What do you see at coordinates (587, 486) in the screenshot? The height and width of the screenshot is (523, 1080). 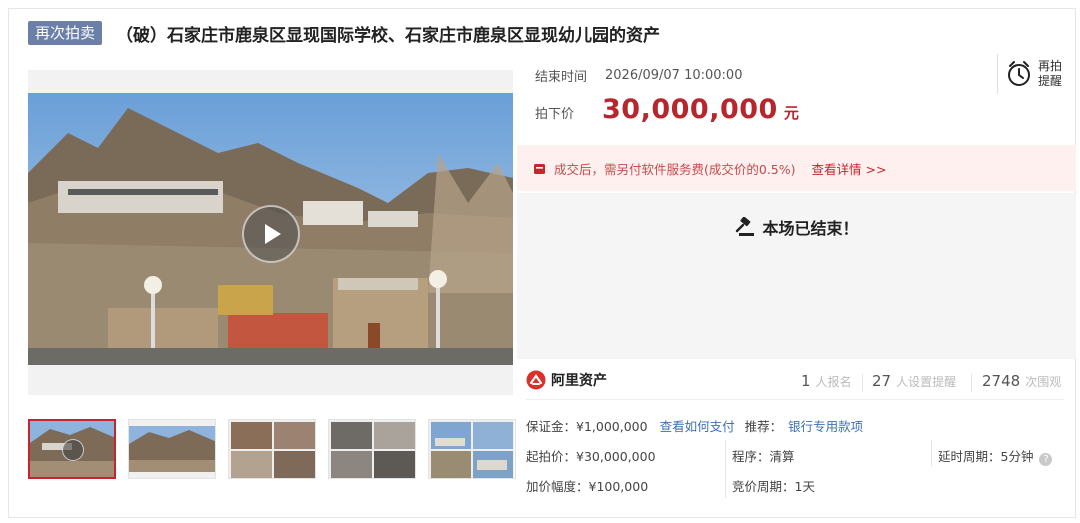 I see `increment: 加价幅度：¥100,000` at bounding box center [587, 486].